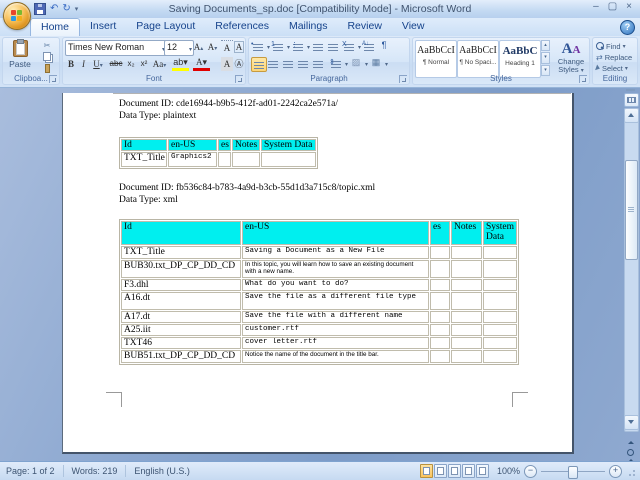  Describe the element at coordinates (165, 27) in the screenshot. I see `tab-page-layout: Page Layout` at that location.